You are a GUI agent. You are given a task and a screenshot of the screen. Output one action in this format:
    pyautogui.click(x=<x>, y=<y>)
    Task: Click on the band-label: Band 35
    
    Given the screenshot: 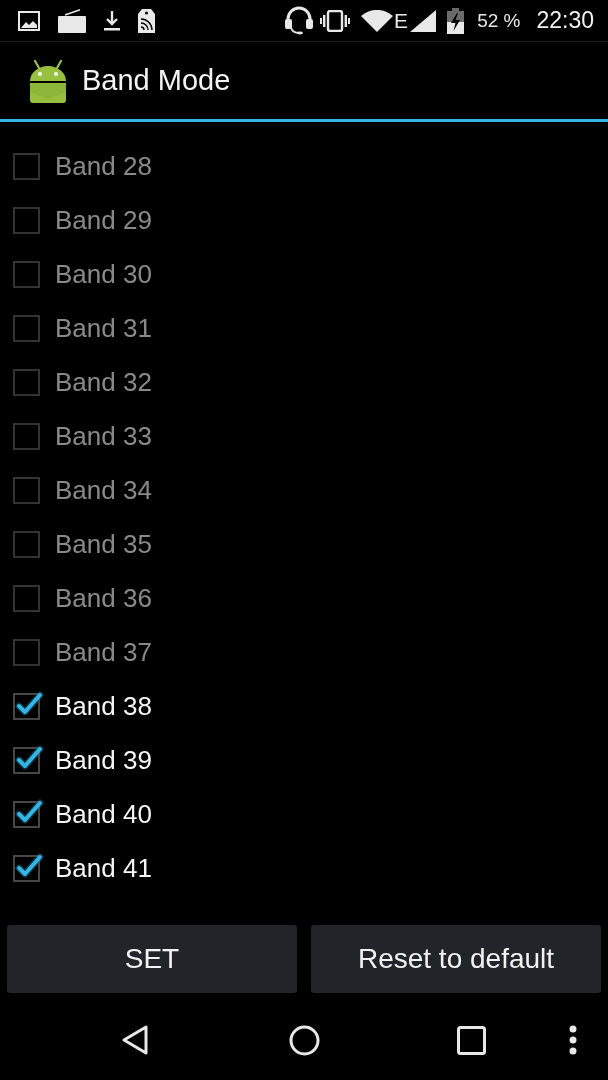 What is the action you would take?
    pyautogui.click(x=103, y=544)
    